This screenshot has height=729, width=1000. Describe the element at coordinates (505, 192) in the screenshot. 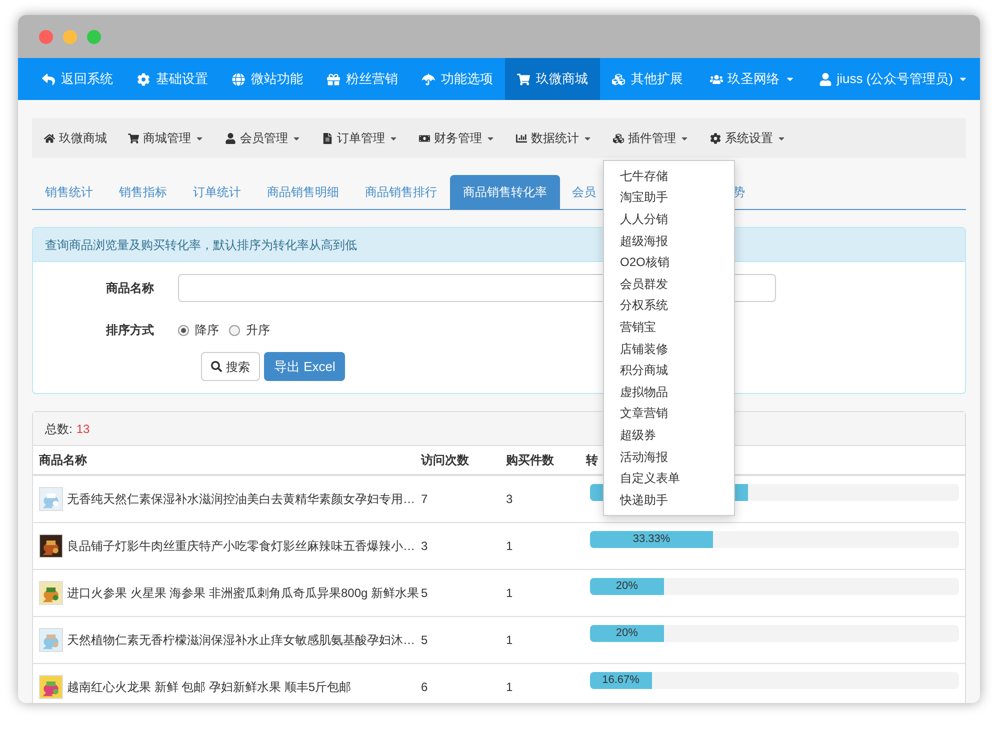

I see `tab: 商品销售转化率` at that location.